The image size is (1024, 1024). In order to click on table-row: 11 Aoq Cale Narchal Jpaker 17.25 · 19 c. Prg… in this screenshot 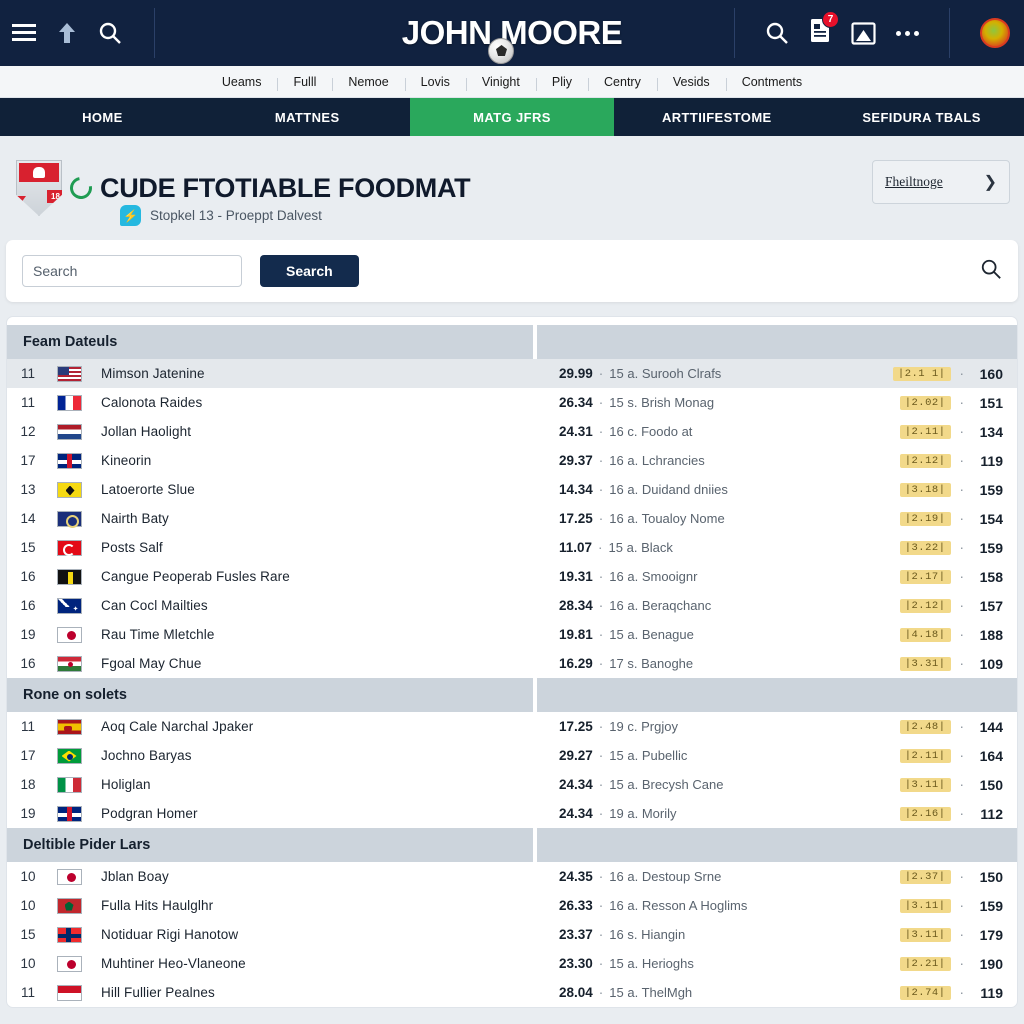, I will do `click(512, 726)`.